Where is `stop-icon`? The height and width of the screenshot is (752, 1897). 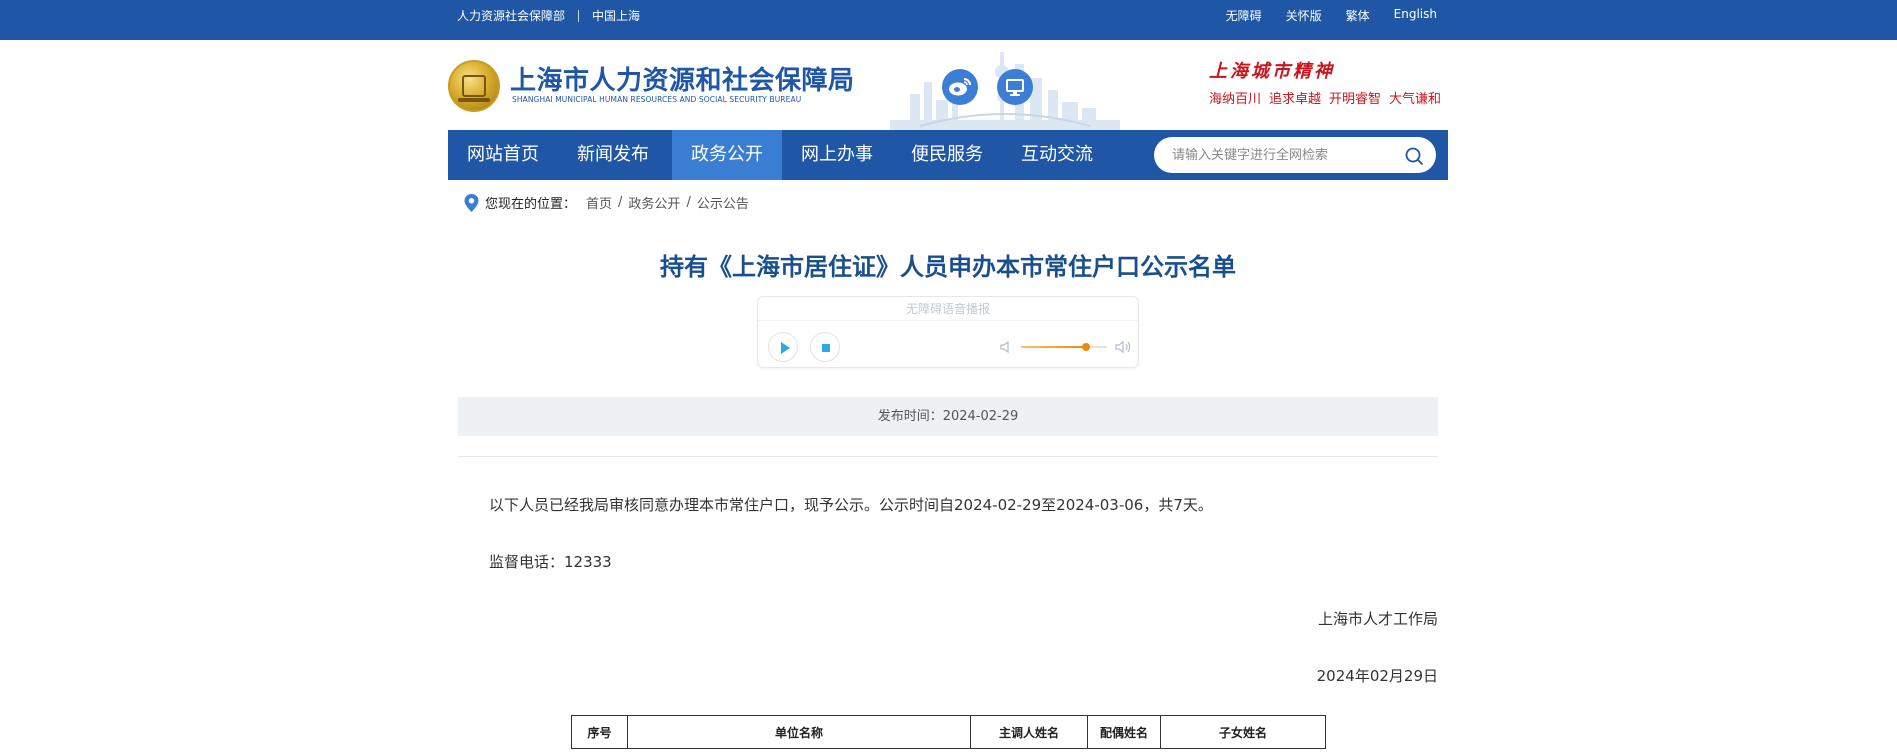 stop-icon is located at coordinates (826, 348).